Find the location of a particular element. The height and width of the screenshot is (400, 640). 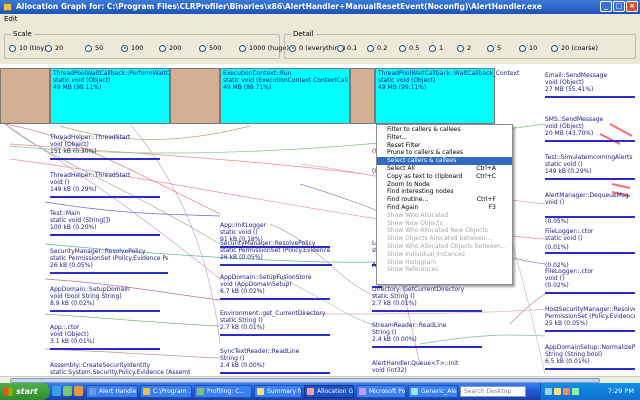

network-icon is located at coordinates (548, 391).